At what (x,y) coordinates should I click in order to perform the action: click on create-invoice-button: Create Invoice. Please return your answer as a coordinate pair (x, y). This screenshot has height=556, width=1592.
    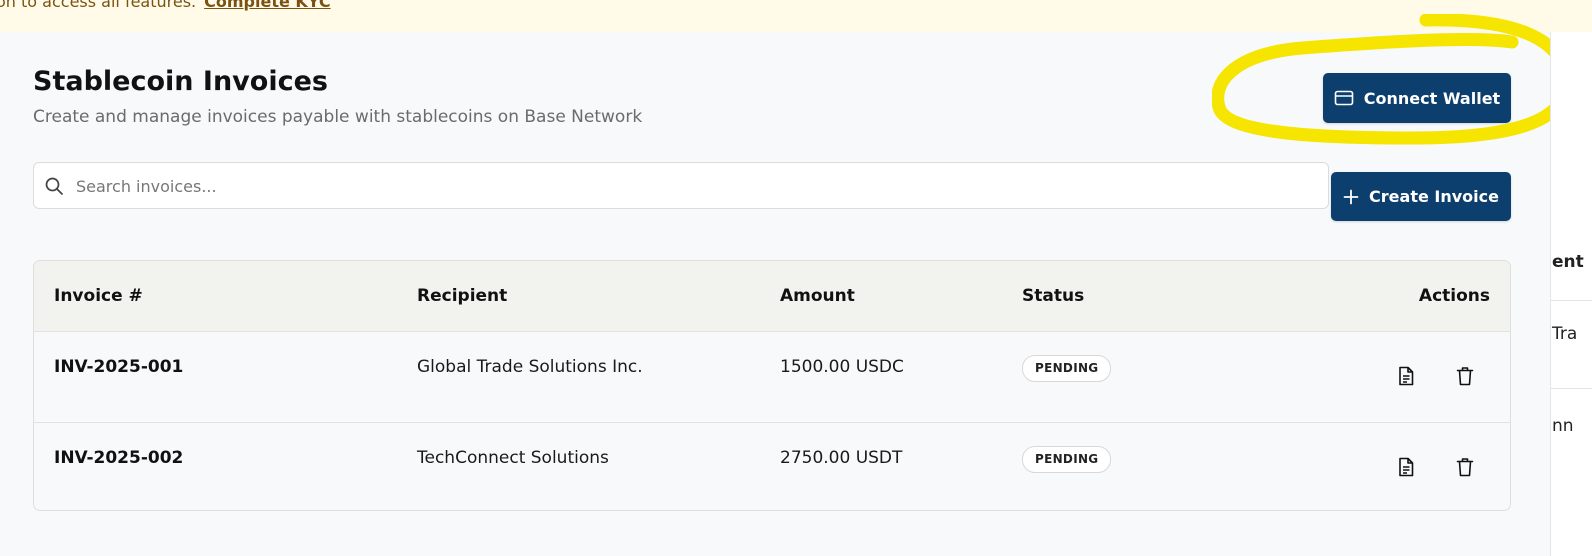
    Looking at the image, I should click on (1421, 196).